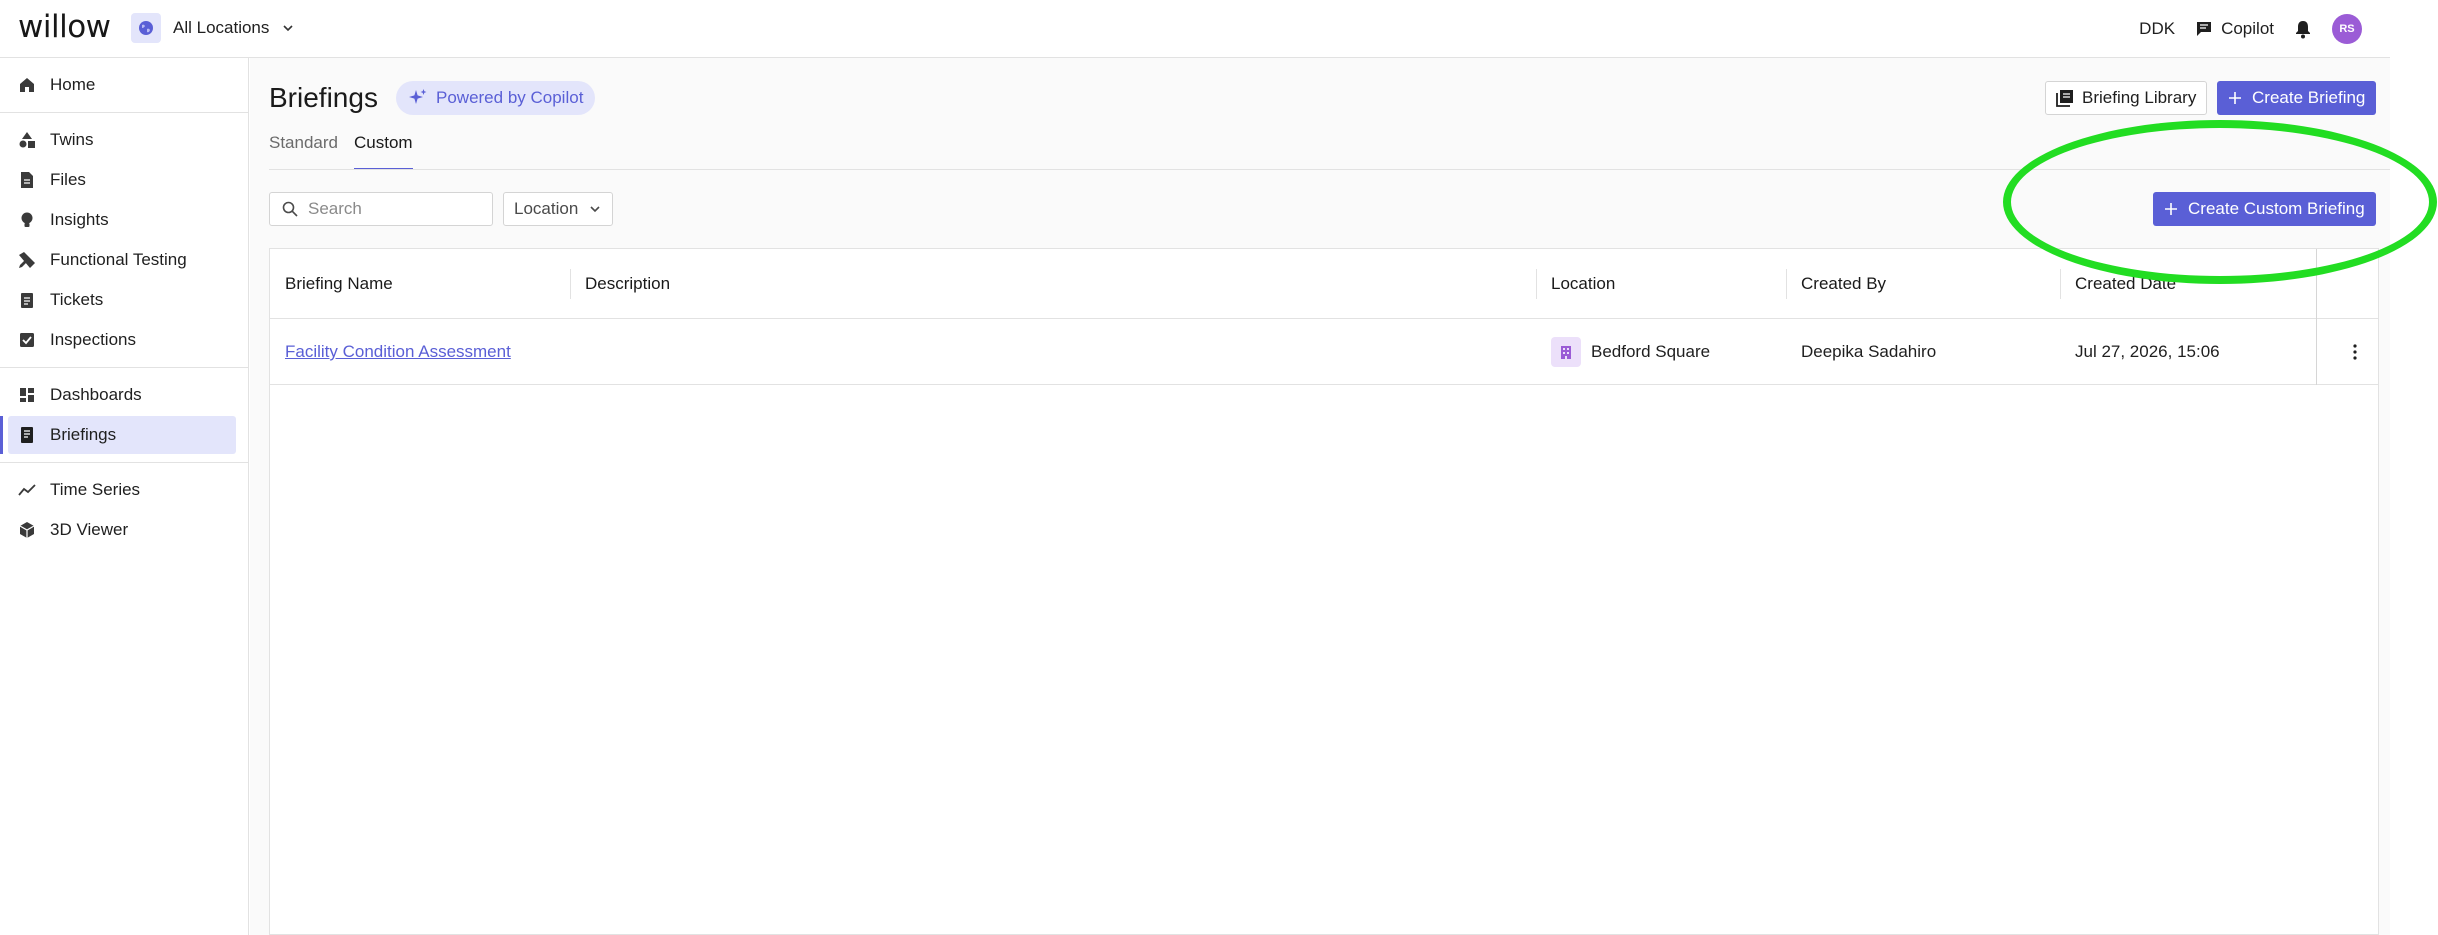 Image resolution: width=2438 pixels, height=935 pixels. I want to click on more-vertical-icon, so click(2355, 352).